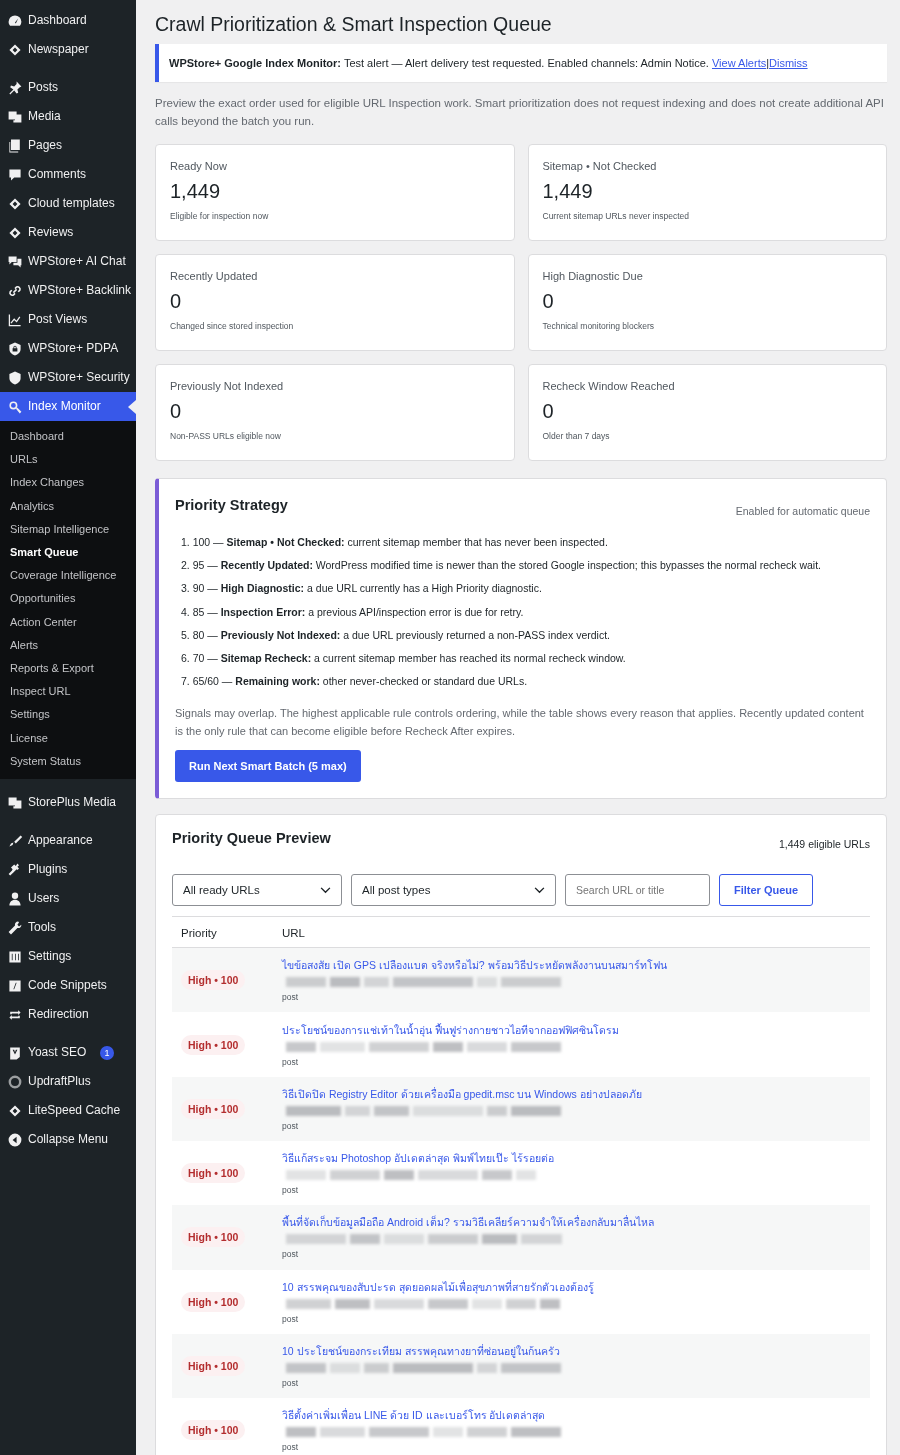 The image size is (900, 1455). What do you see at coordinates (68, 599) in the screenshot?
I see `submenu-item: Opportunities` at bounding box center [68, 599].